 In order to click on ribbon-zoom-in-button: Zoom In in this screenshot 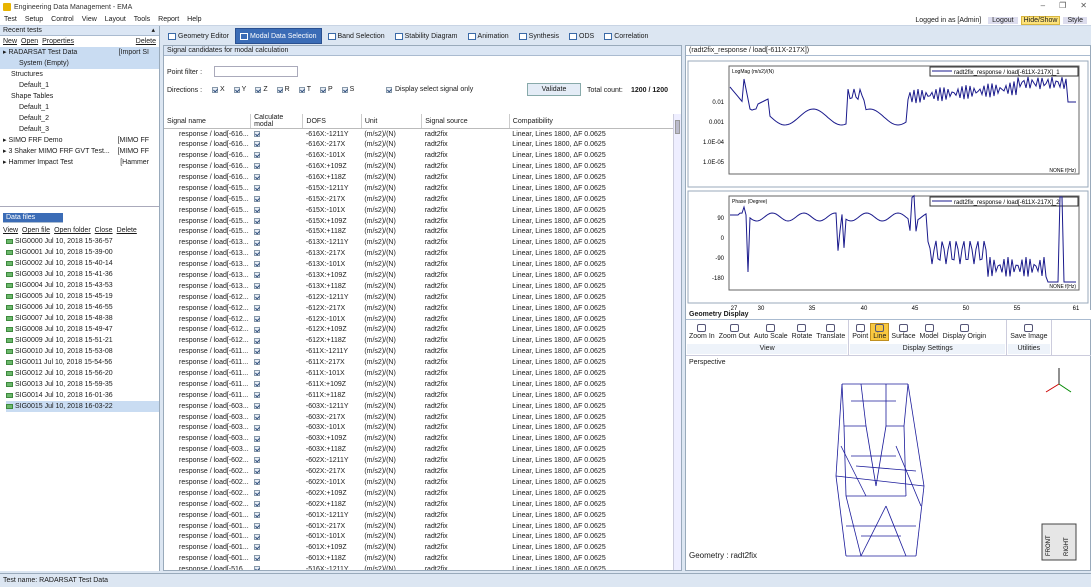, I will do `click(702, 332)`.